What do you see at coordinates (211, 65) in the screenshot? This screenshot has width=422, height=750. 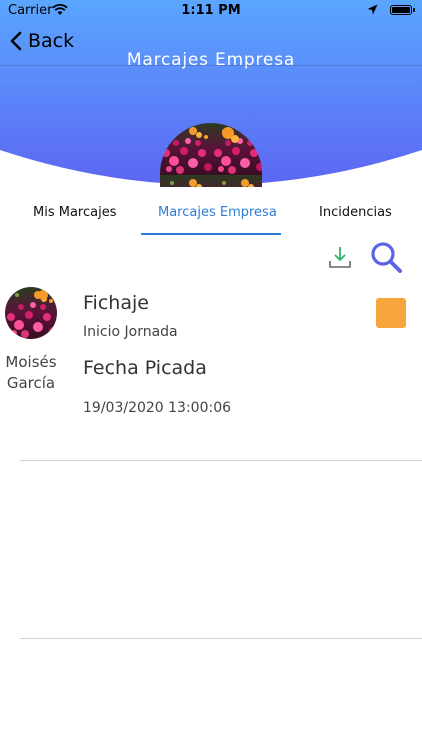 I see `nav-divider` at bounding box center [211, 65].